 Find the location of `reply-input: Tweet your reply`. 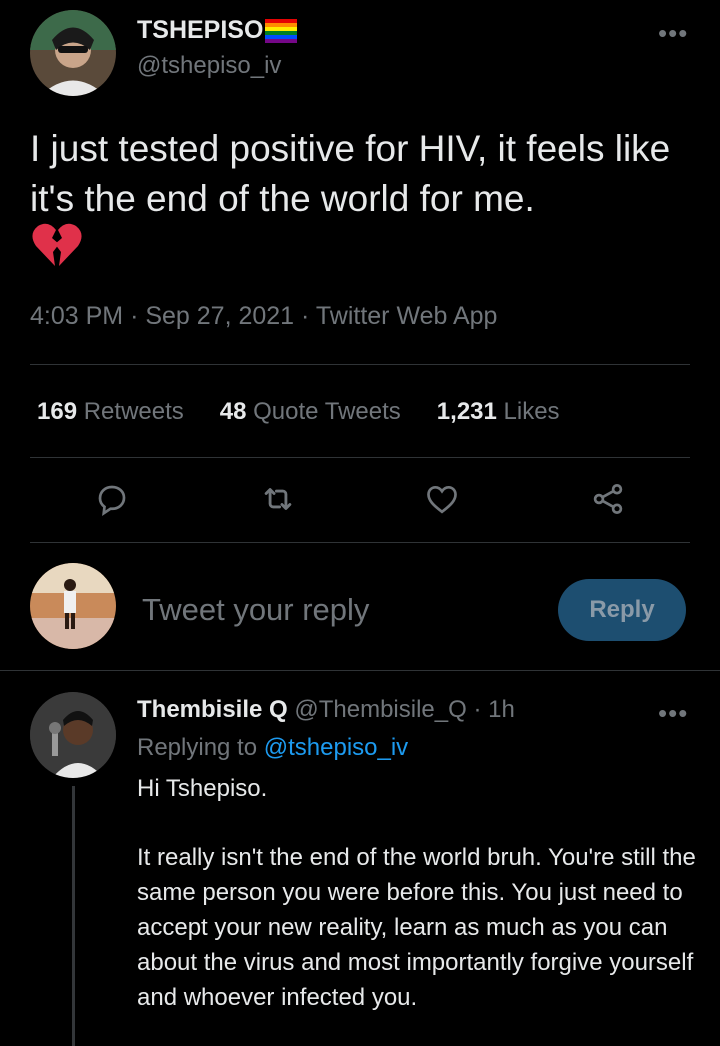

reply-input: Tweet your reply is located at coordinates (255, 610).